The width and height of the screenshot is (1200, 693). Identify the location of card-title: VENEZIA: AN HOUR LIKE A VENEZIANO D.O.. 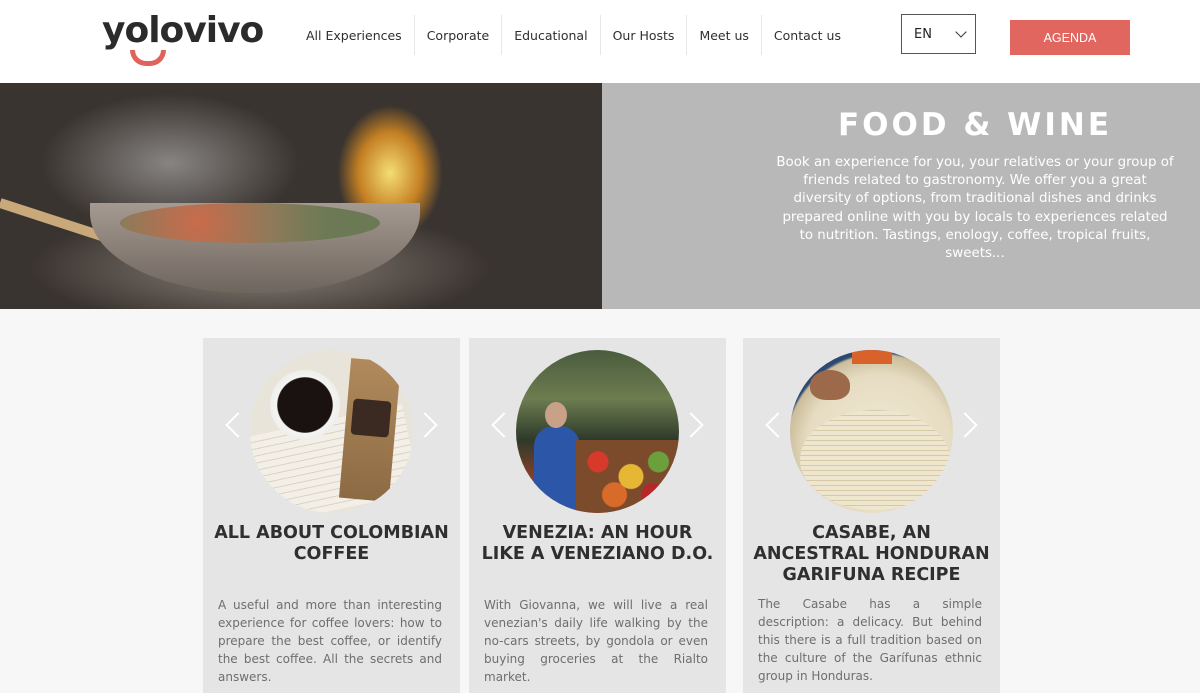
(597, 544).